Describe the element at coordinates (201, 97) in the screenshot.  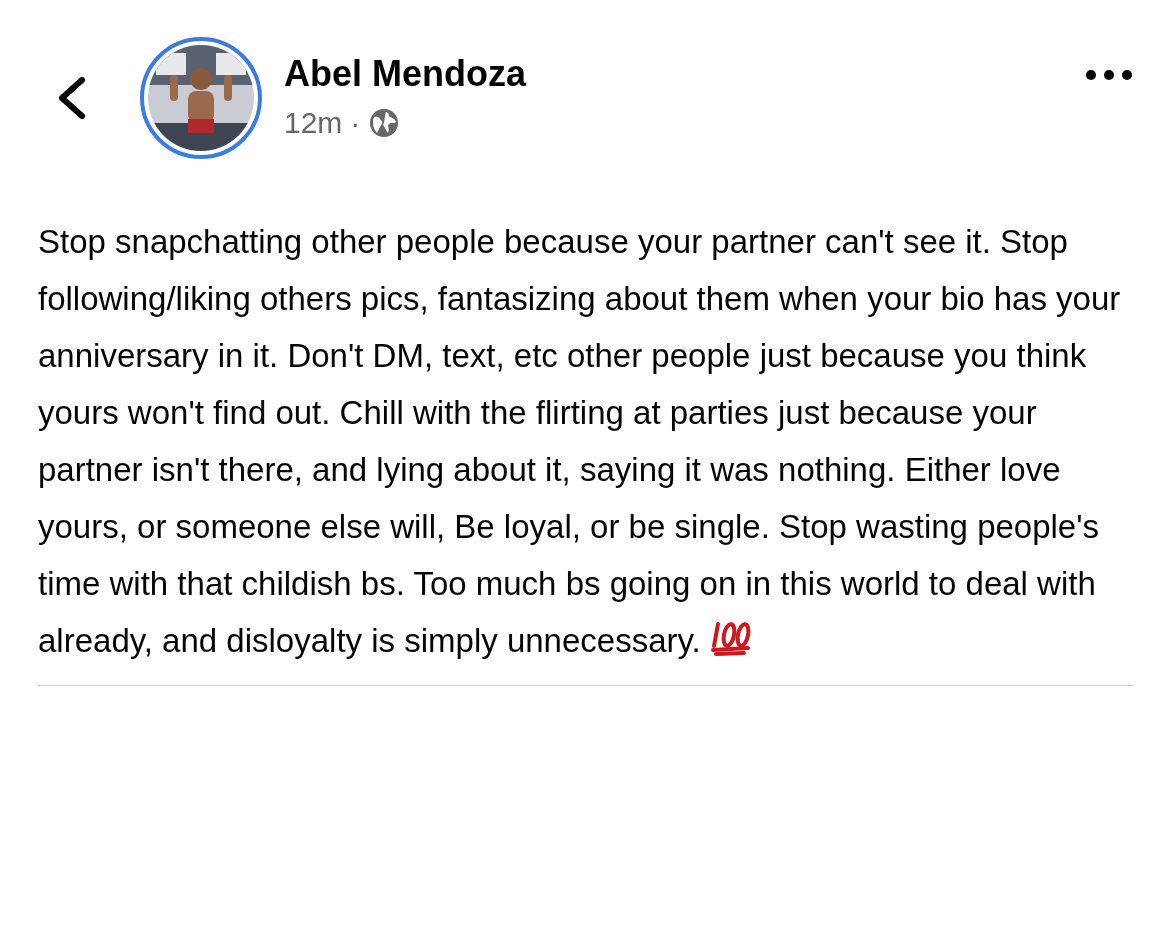
I see `avatar` at that location.